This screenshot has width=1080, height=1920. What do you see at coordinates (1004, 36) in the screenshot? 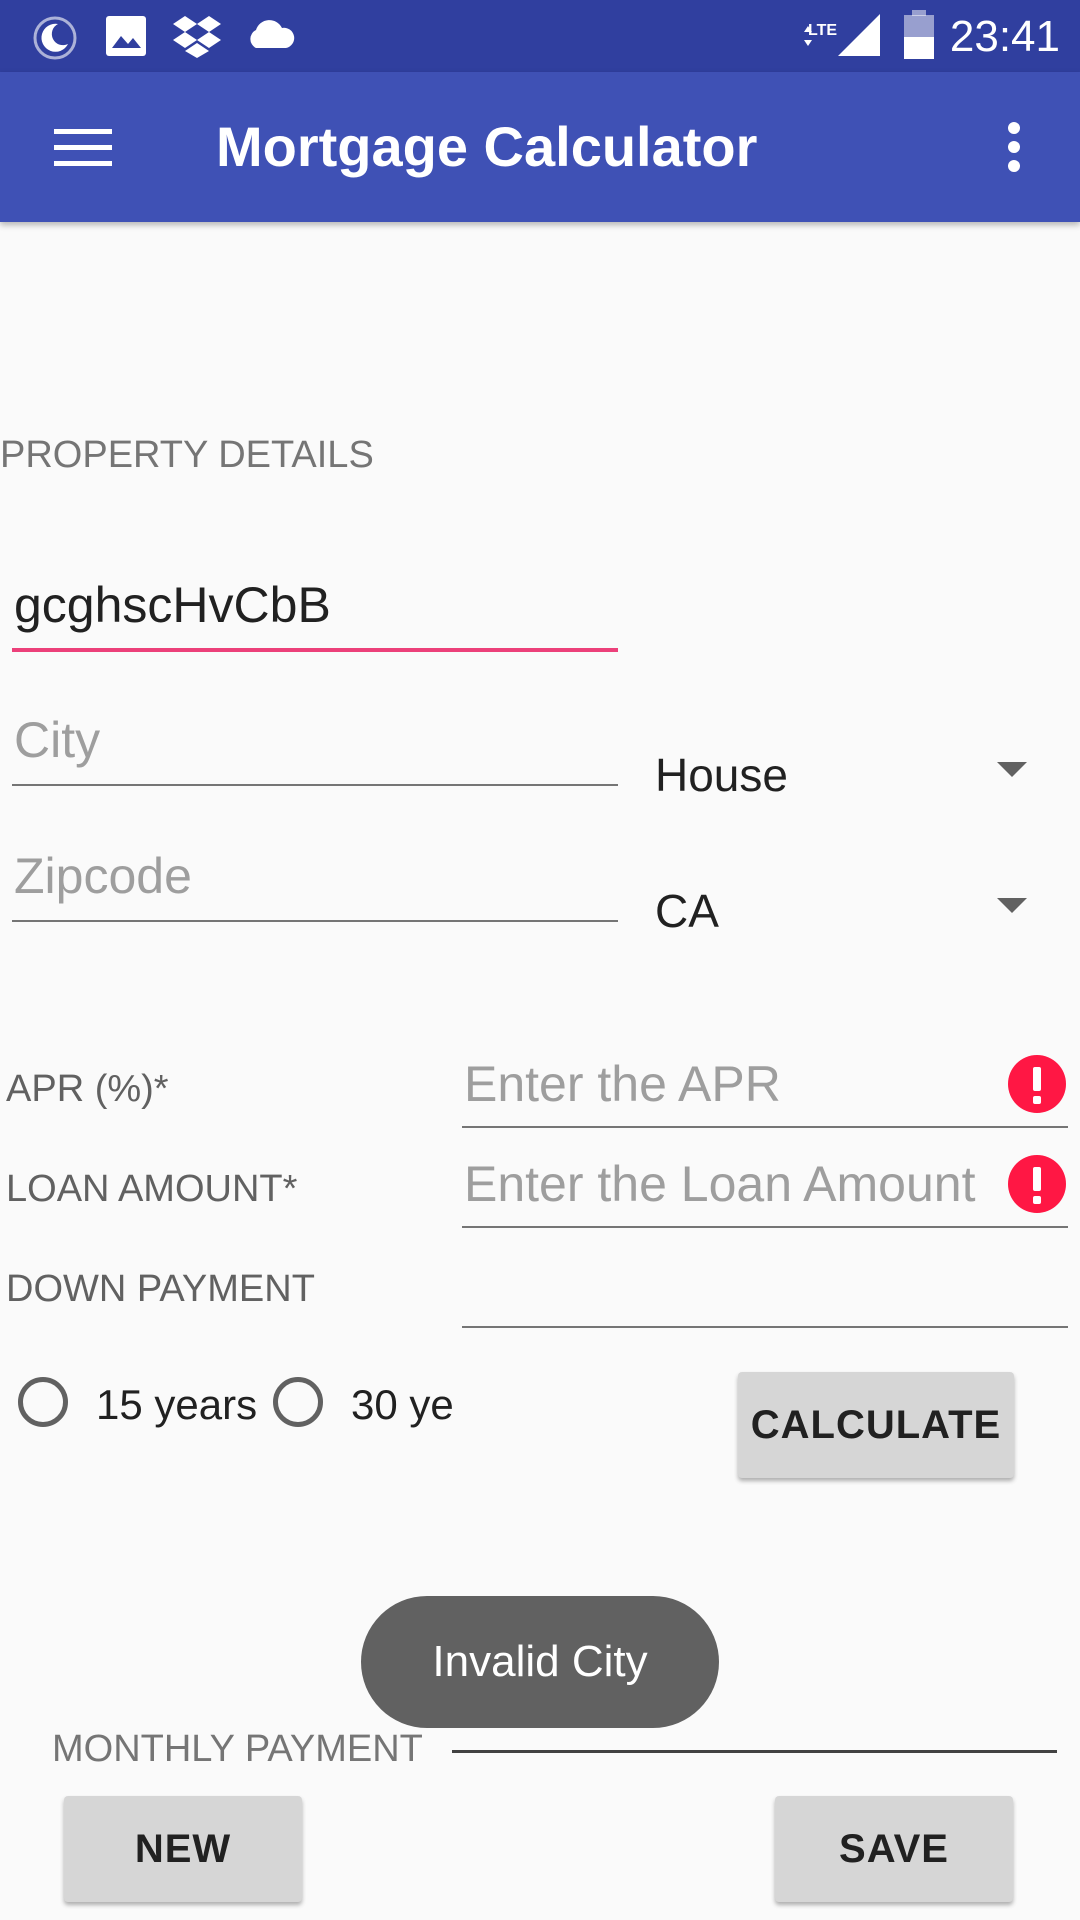
I see `status-time: 23:41` at bounding box center [1004, 36].